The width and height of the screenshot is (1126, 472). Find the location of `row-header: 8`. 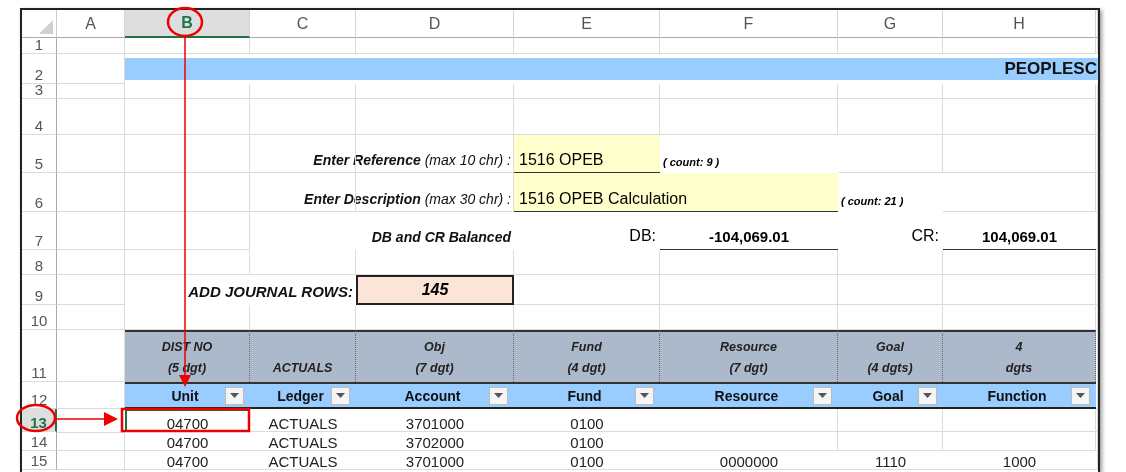

row-header: 8 is located at coordinates (39, 262).